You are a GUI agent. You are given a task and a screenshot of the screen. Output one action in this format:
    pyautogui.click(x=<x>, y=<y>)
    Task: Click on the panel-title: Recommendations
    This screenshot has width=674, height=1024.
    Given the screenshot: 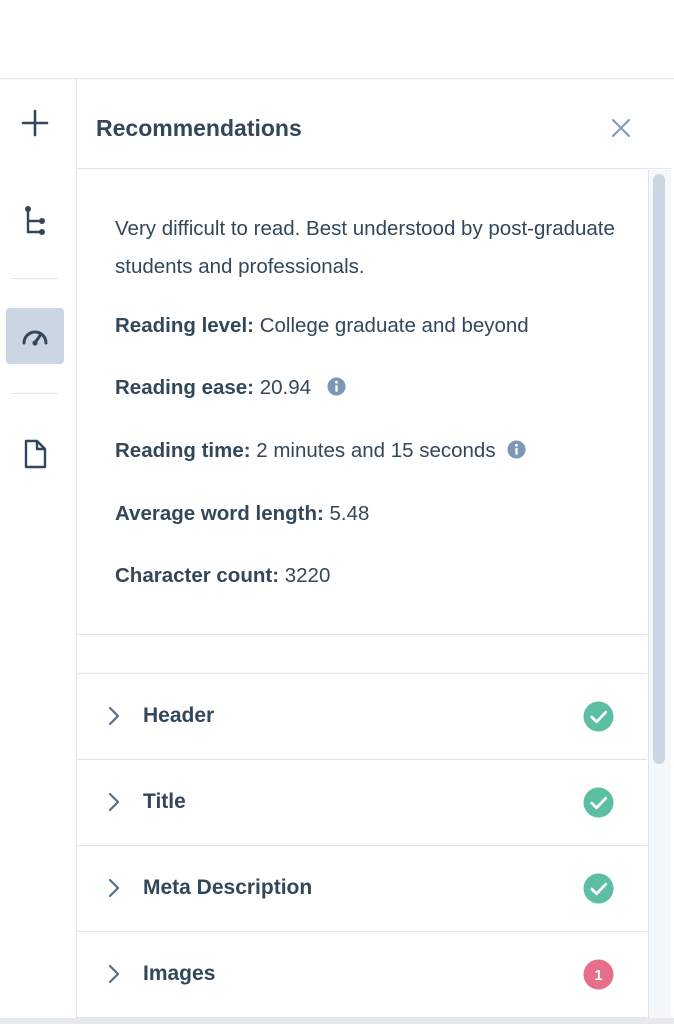 What is the action you would take?
    pyautogui.click(x=199, y=128)
    